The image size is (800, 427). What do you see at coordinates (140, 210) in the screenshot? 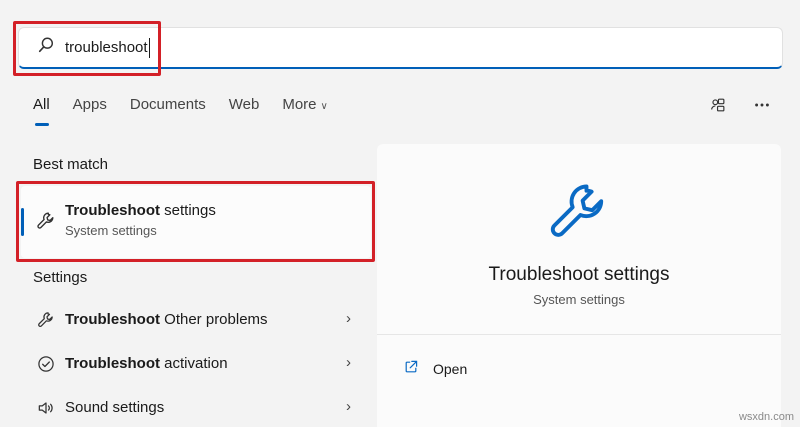
I see `best-match-title: Troubleshoot settings` at bounding box center [140, 210].